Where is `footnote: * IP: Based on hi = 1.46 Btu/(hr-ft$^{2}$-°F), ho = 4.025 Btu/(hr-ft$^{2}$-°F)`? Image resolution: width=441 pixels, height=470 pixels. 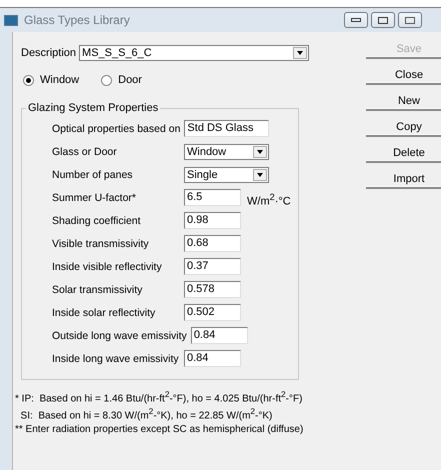
footnote: * IP: Based on hi = 1.46 Btu/(hr-ft$^{2}$-°F), ho = 4.025 Btu/(hr-ft$^{2}$-°F) is located at coordinates (158, 396).